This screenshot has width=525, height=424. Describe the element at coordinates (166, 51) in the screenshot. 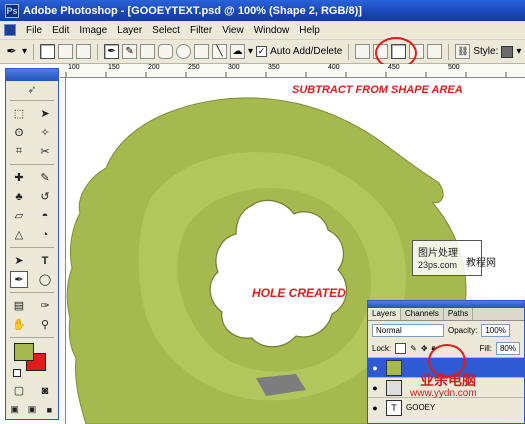

I see `rounded-rectangle-shape-button` at that location.